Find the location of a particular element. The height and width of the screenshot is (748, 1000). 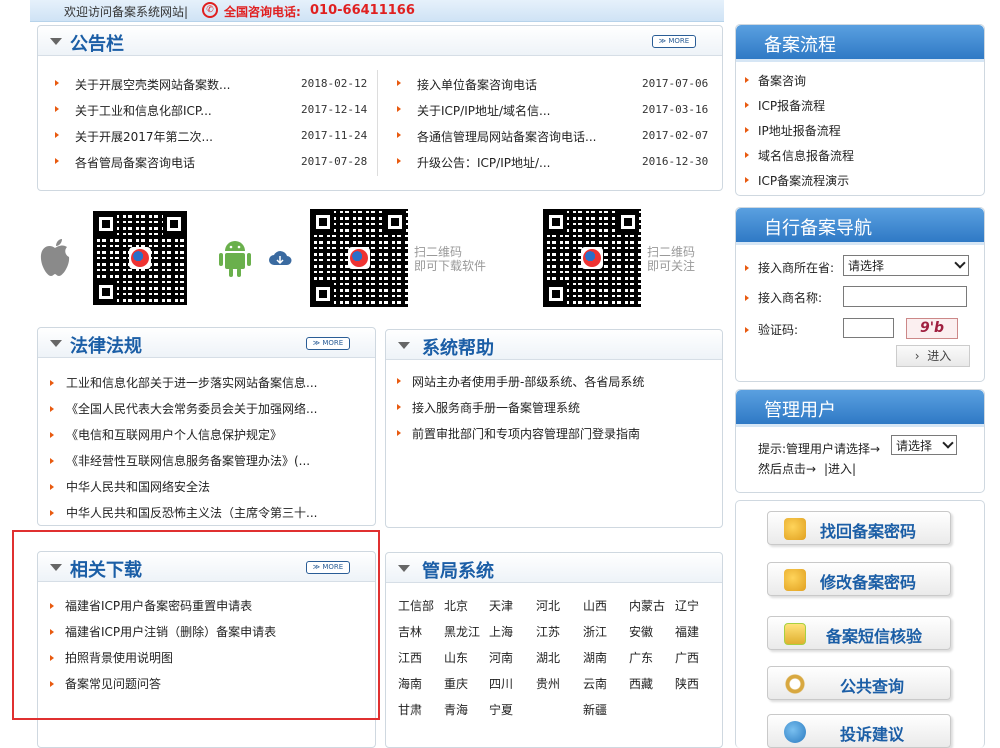

provider-name-label: 接入商名称: is located at coordinates (790, 298).